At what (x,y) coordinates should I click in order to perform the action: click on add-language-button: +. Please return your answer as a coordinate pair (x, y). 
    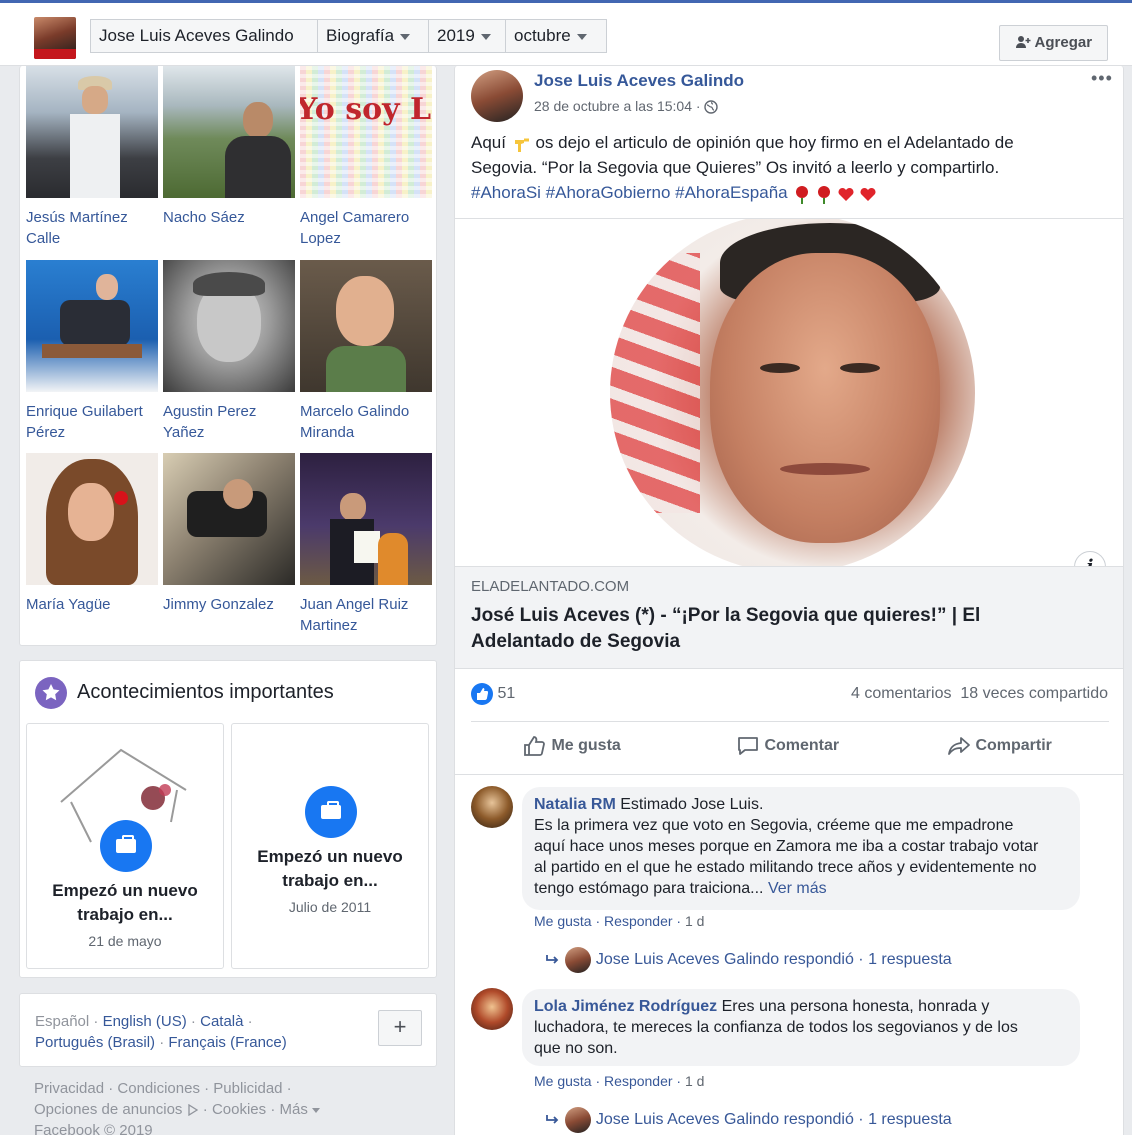
    Looking at the image, I should click on (400, 1028).